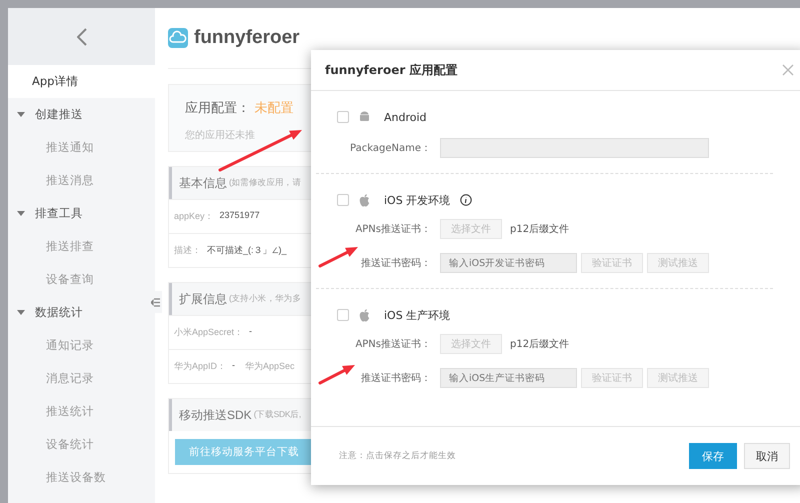 This screenshot has width=800, height=503. What do you see at coordinates (417, 200) in the screenshot?
I see `platform-label: iOS 开发环境` at bounding box center [417, 200].